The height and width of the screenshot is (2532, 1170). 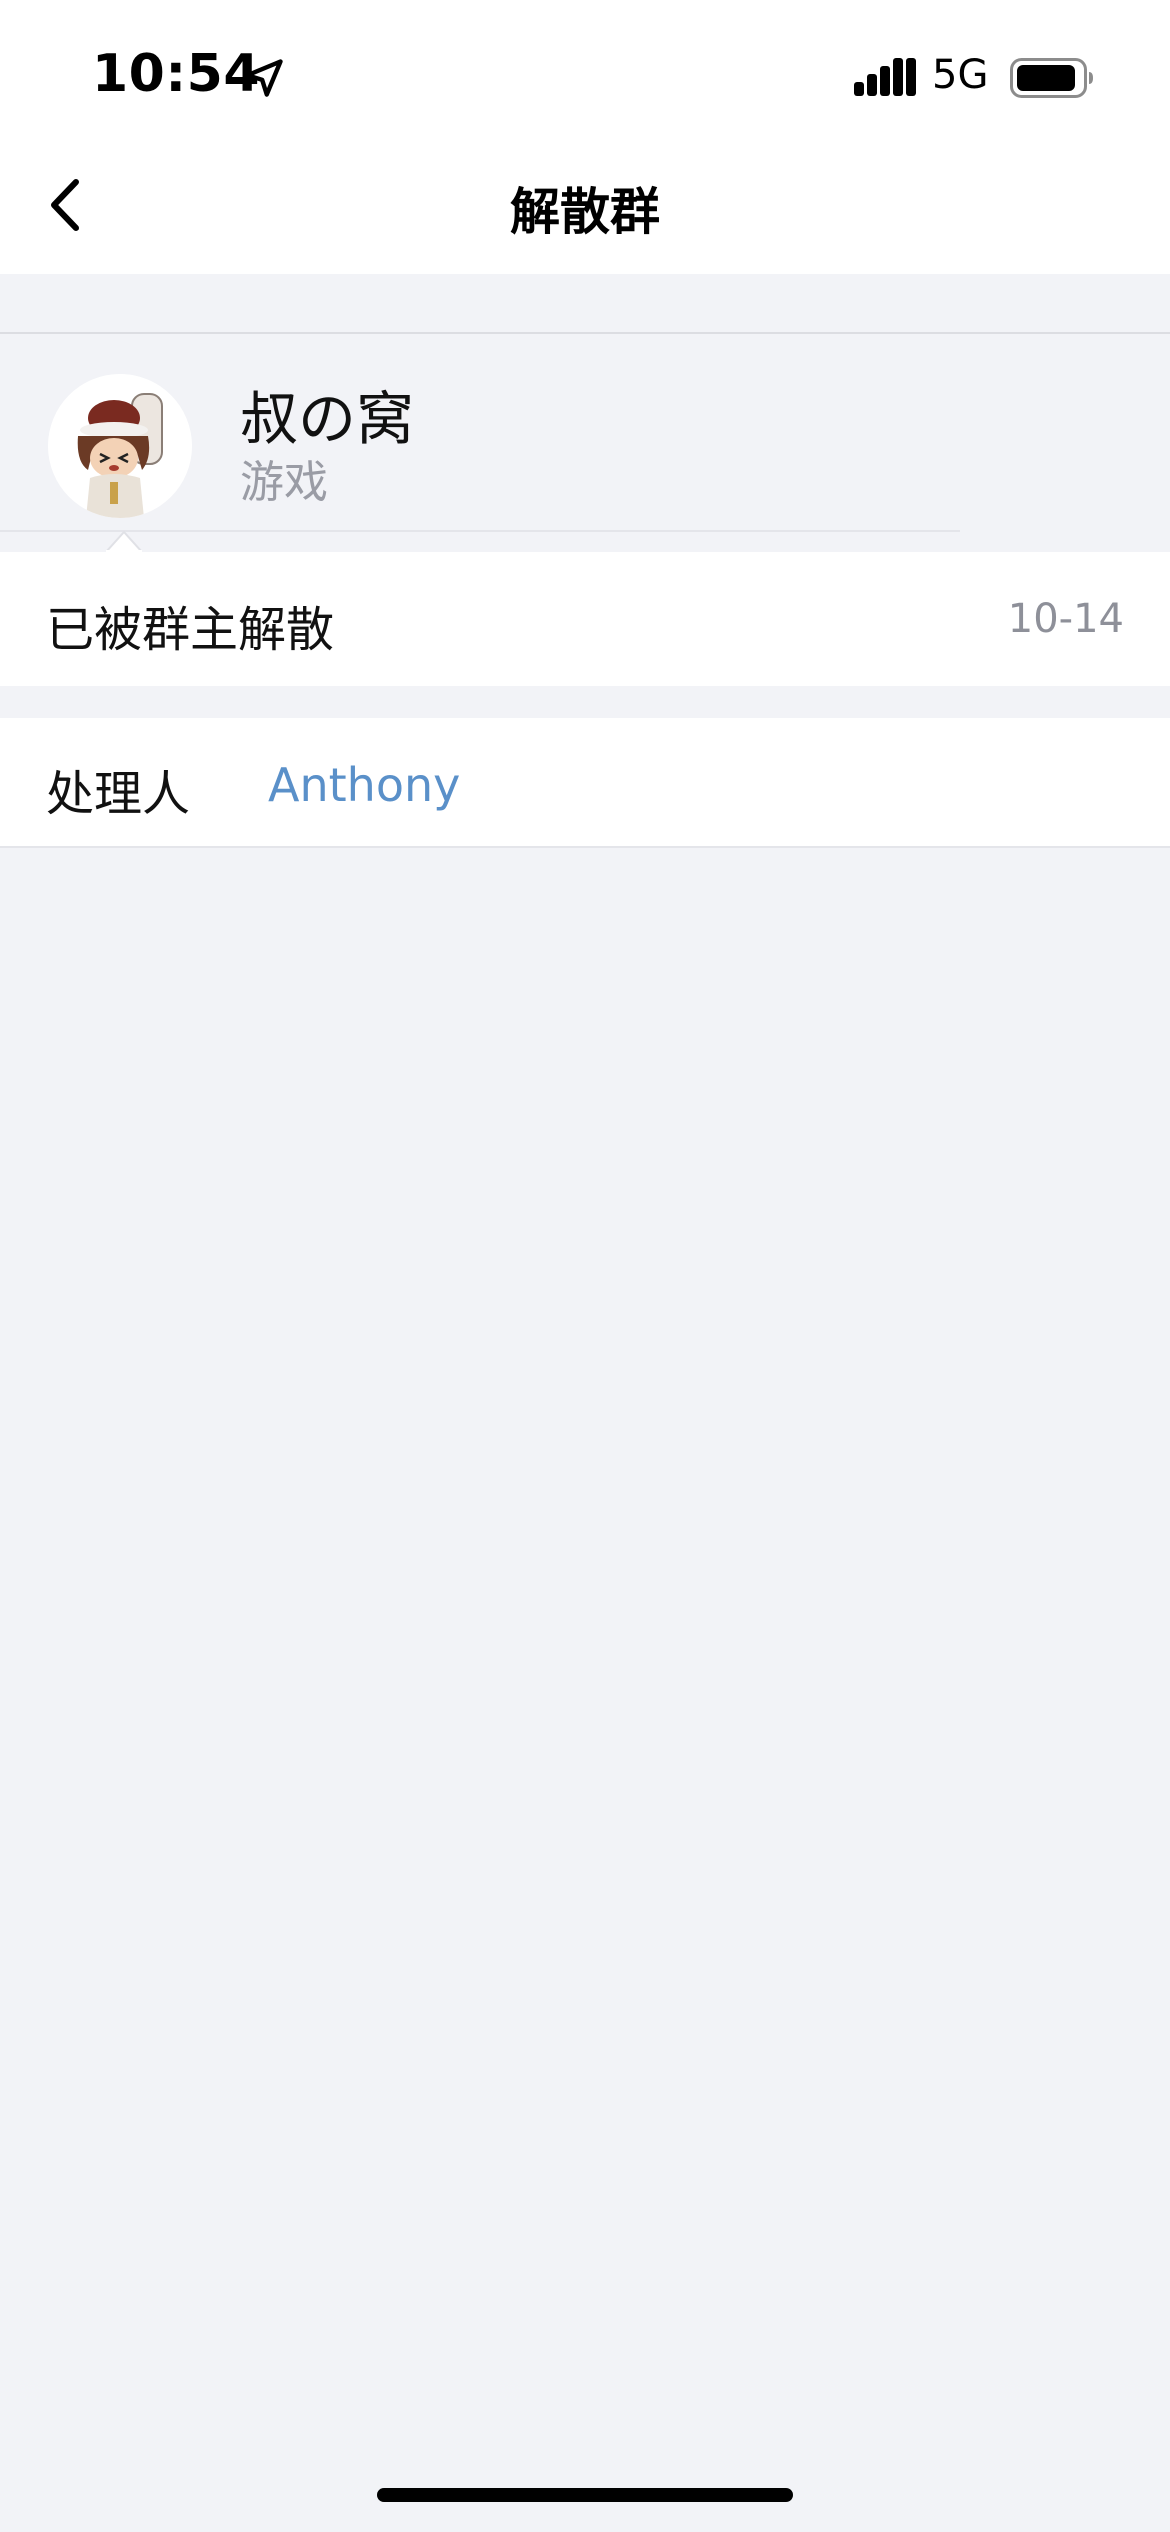 What do you see at coordinates (585, 608) in the screenshot?
I see `dissolved-notice-row: 已被群主解散 10-14` at bounding box center [585, 608].